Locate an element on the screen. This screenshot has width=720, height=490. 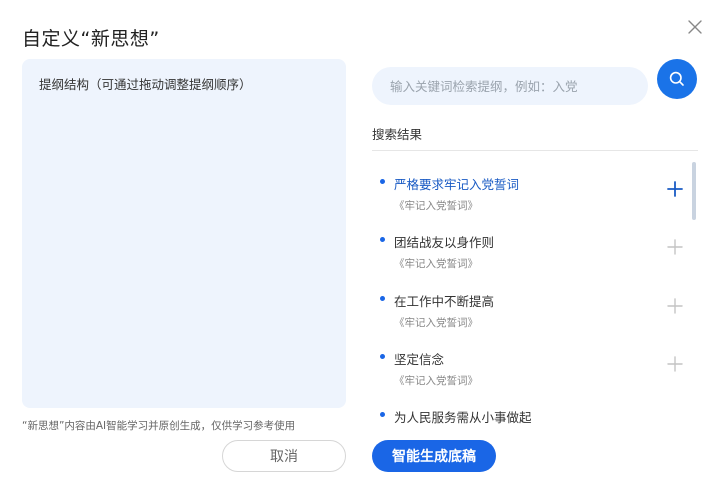
search-input is located at coordinates (510, 86).